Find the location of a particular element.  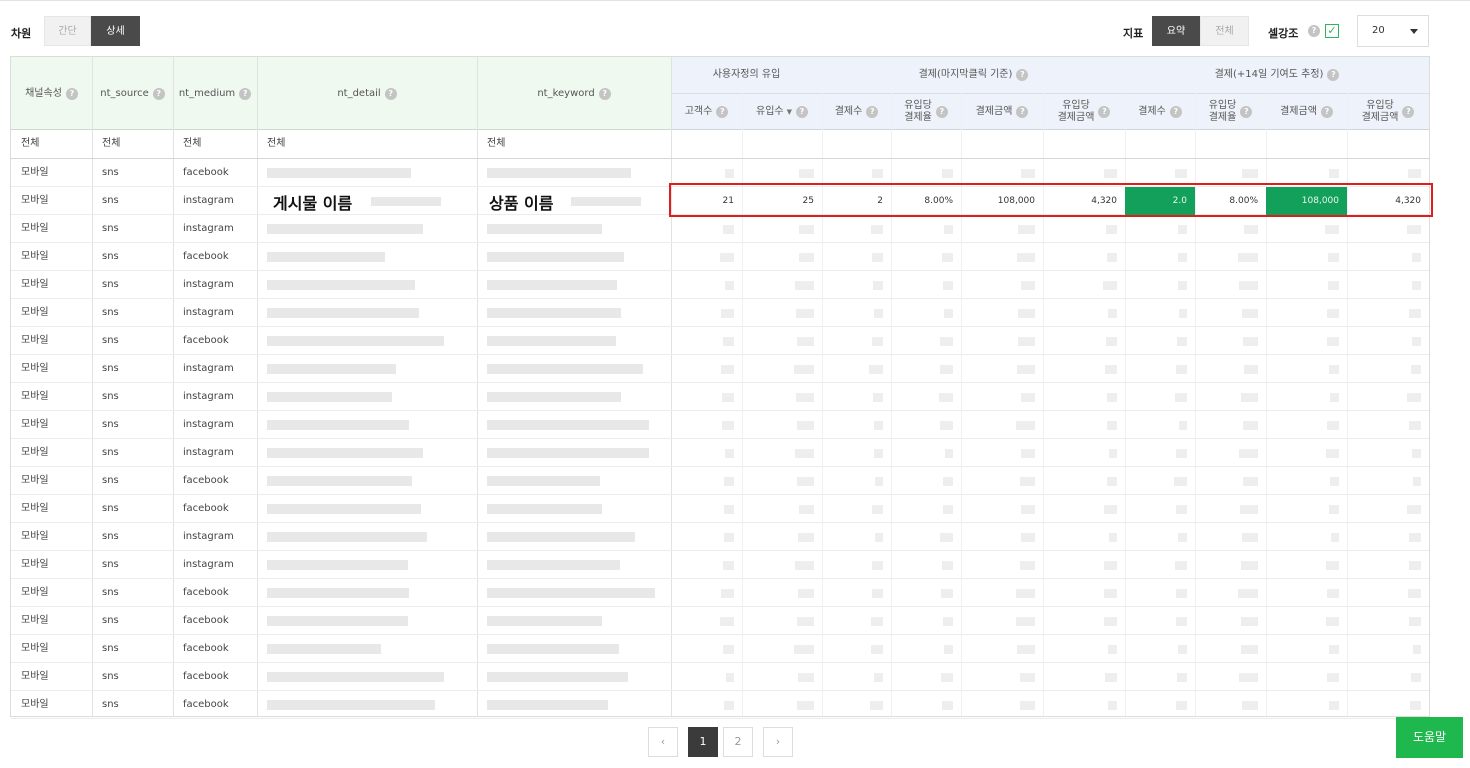

header-keyword: nt_keyword? is located at coordinates (574, 93).